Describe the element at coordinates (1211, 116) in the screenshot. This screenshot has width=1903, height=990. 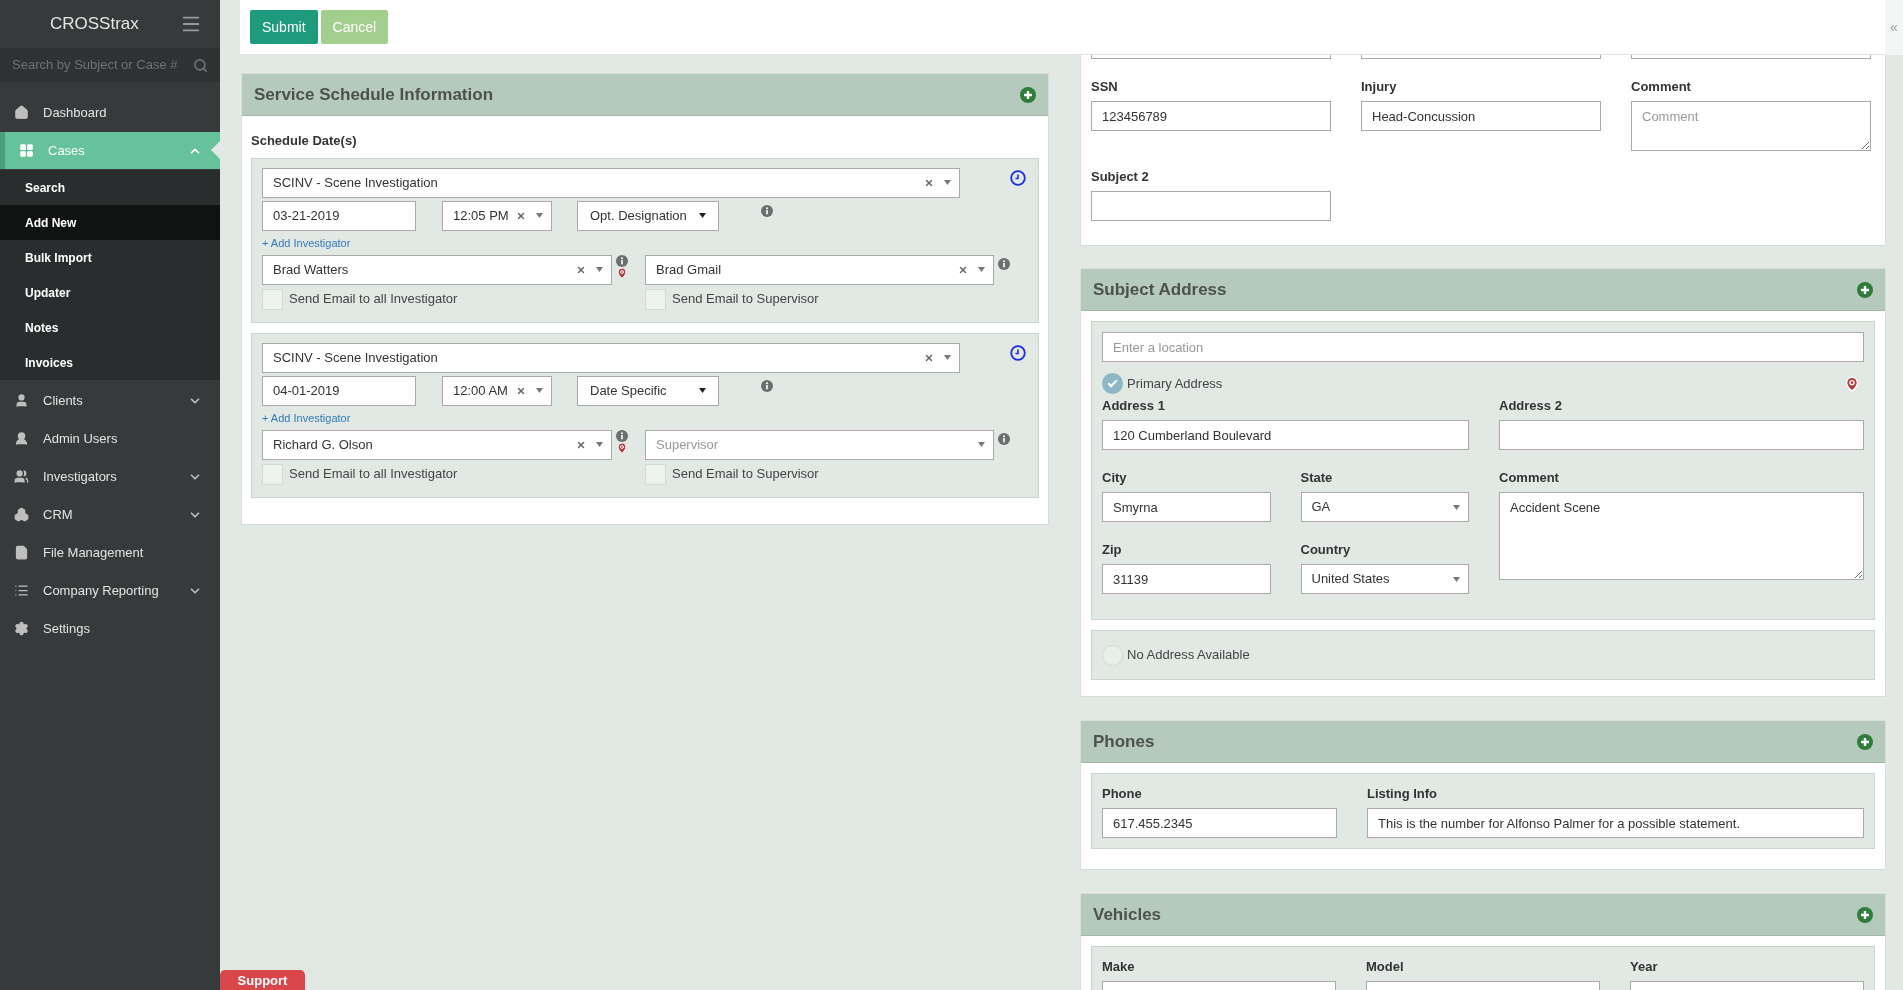
I see `text-field: 123456789` at that location.